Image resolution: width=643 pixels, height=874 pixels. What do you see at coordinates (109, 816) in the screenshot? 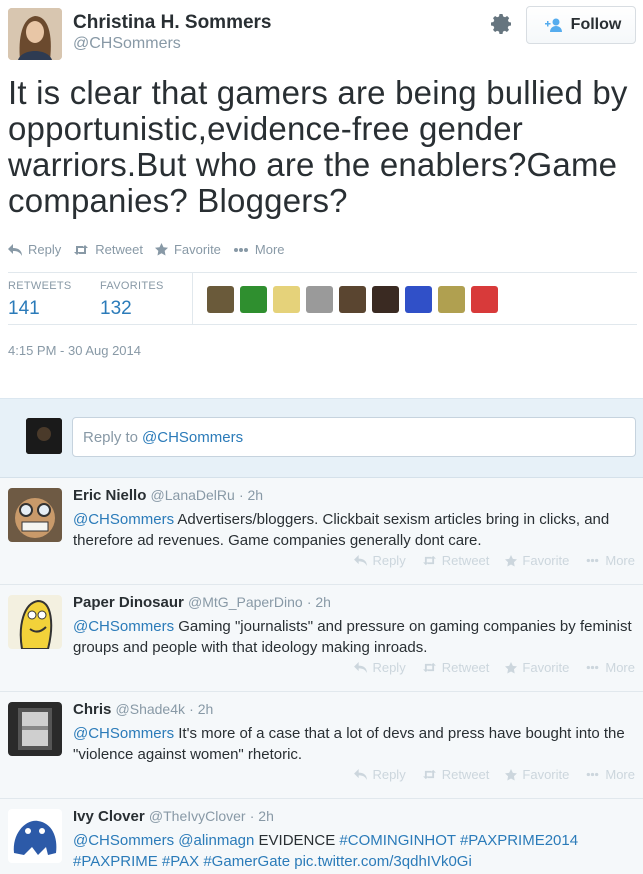
I see `reply-author-name: Ivy Clover` at bounding box center [109, 816].